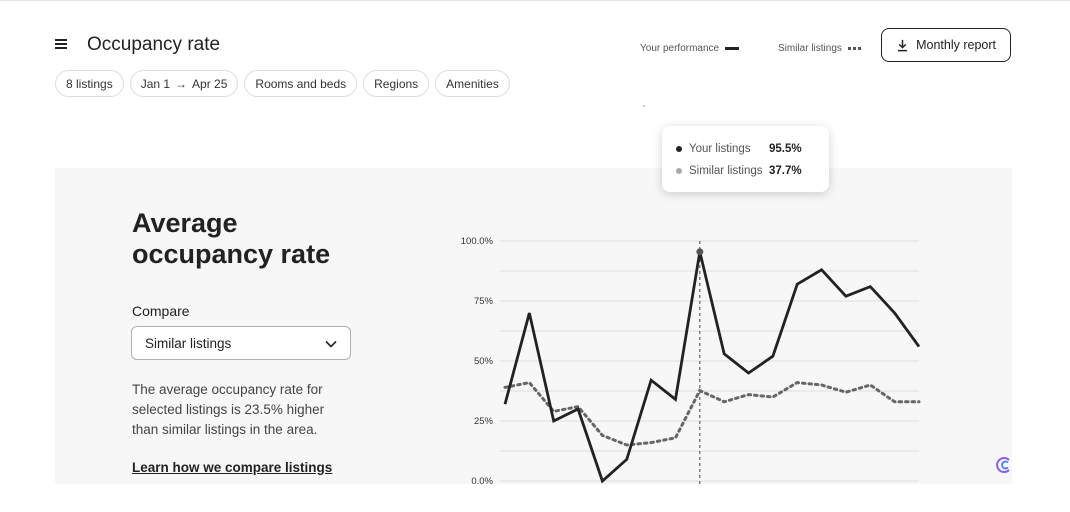 The width and height of the screenshot is (1070, 512). What do you see at coordinates (679, 171) in the screenshot?
I see `tooltip-dot-similar` at bounding box center [679, 171].